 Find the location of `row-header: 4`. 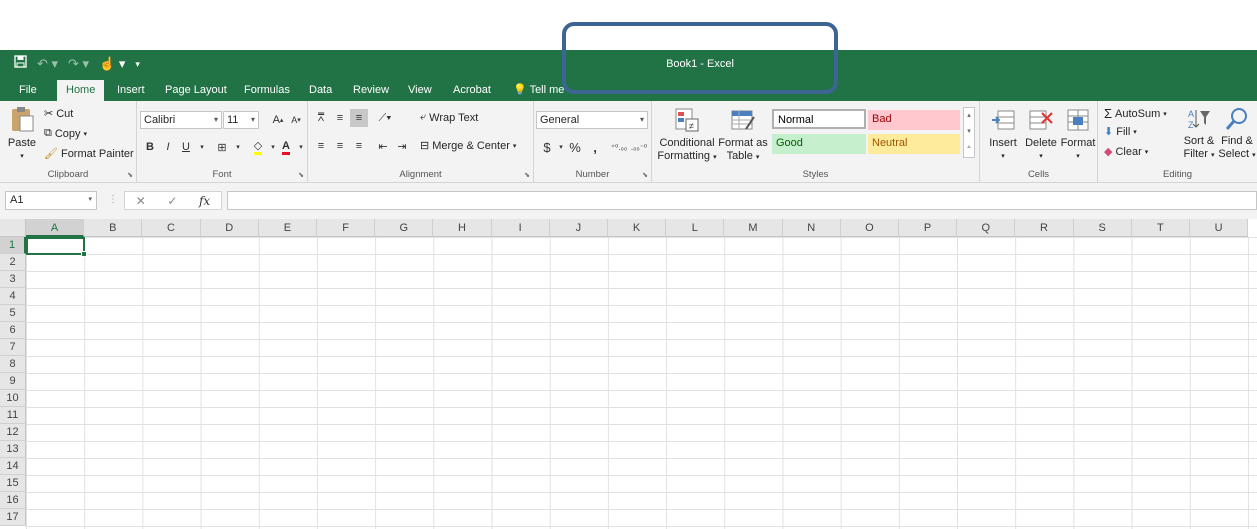

row-header: 4 is located at coordinates (13, 296).